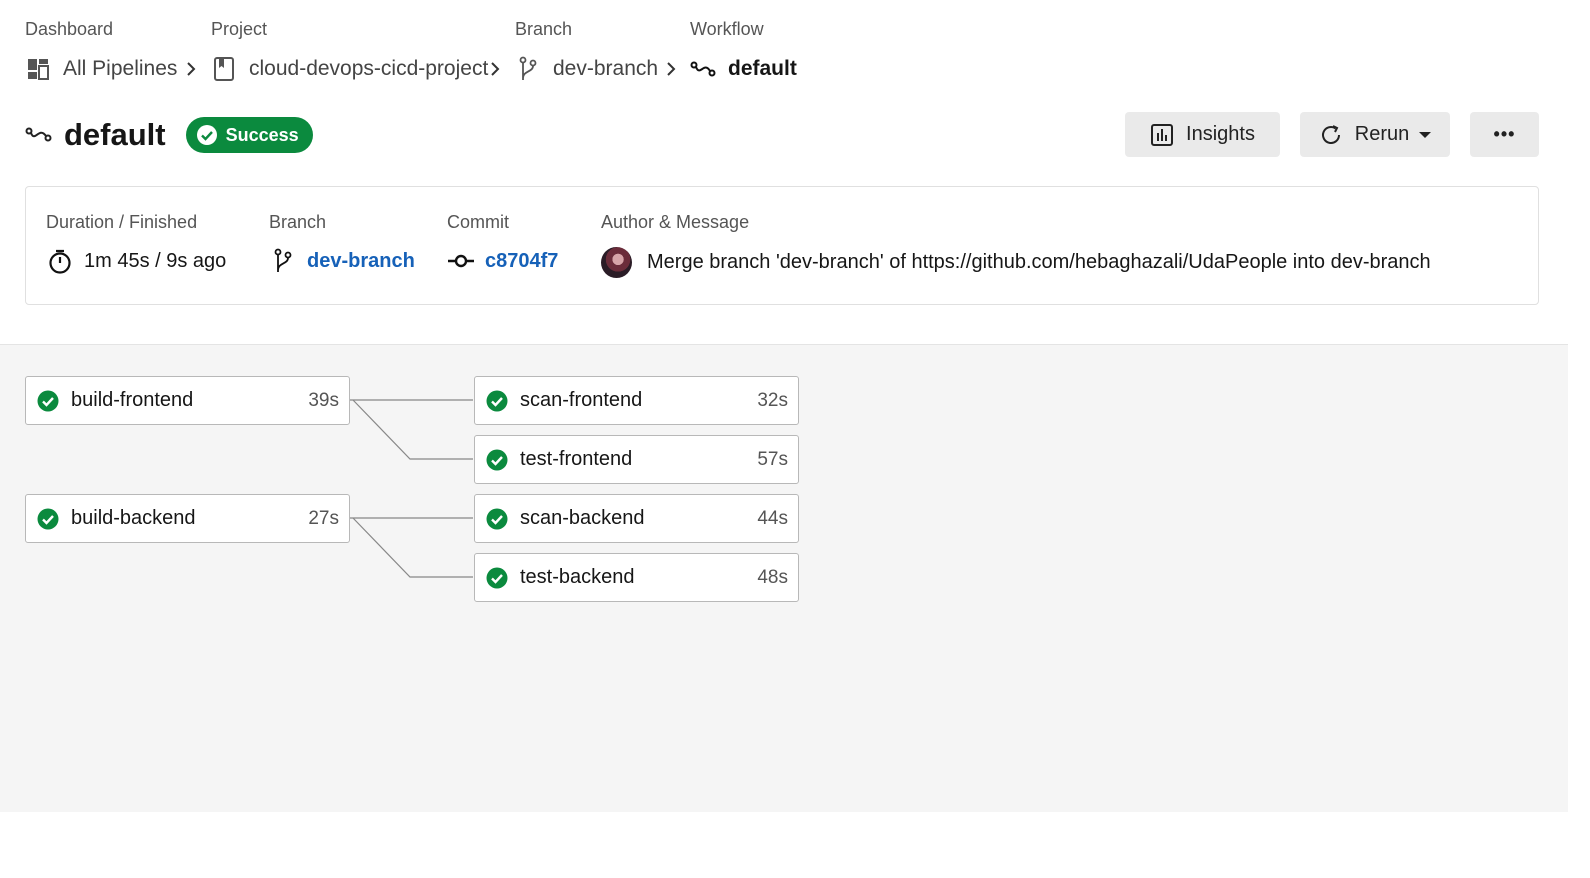  I want to click on page-header: default Success, so click(169, 135).